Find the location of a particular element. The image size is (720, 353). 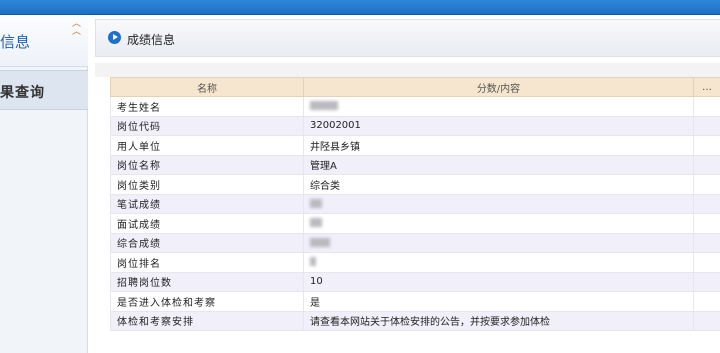

table-row: 体检和考察安排 请查看本网站关于体检安排的公告，并按要求参加体检 is located at coordinates (415, 320).